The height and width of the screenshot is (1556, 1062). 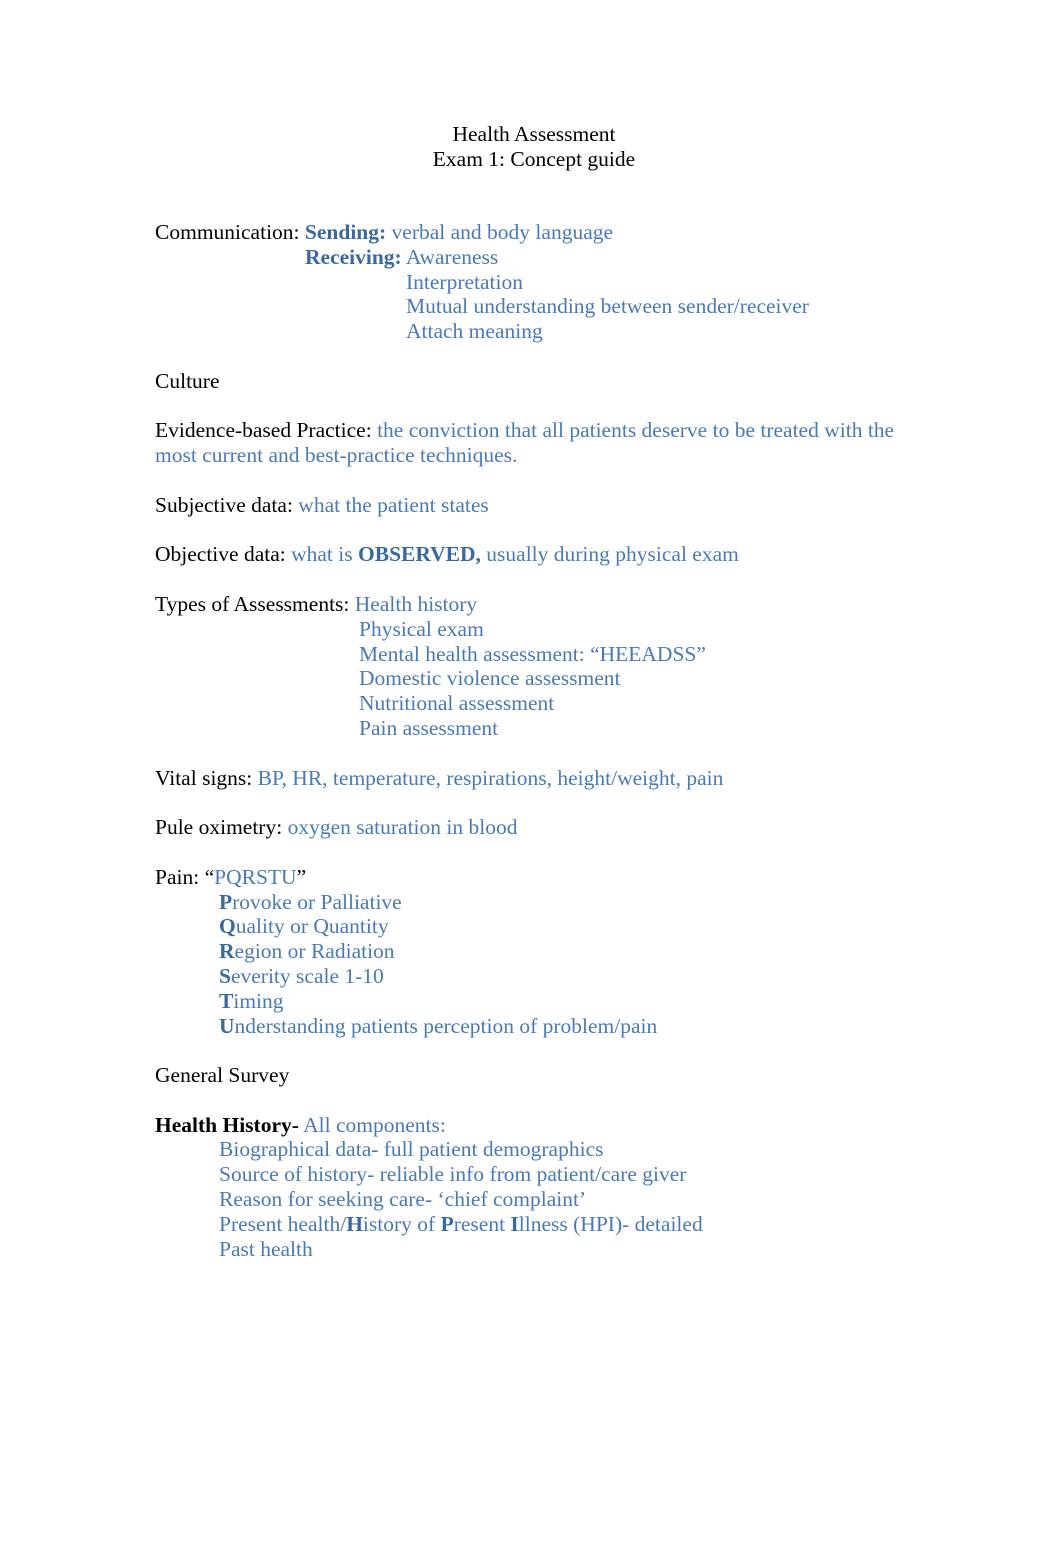 What do you see at coordinates (447, 1223) in the screenshot?
I see `health-history-item-segment-emphasis: P` at bounding box center [447, 1223].